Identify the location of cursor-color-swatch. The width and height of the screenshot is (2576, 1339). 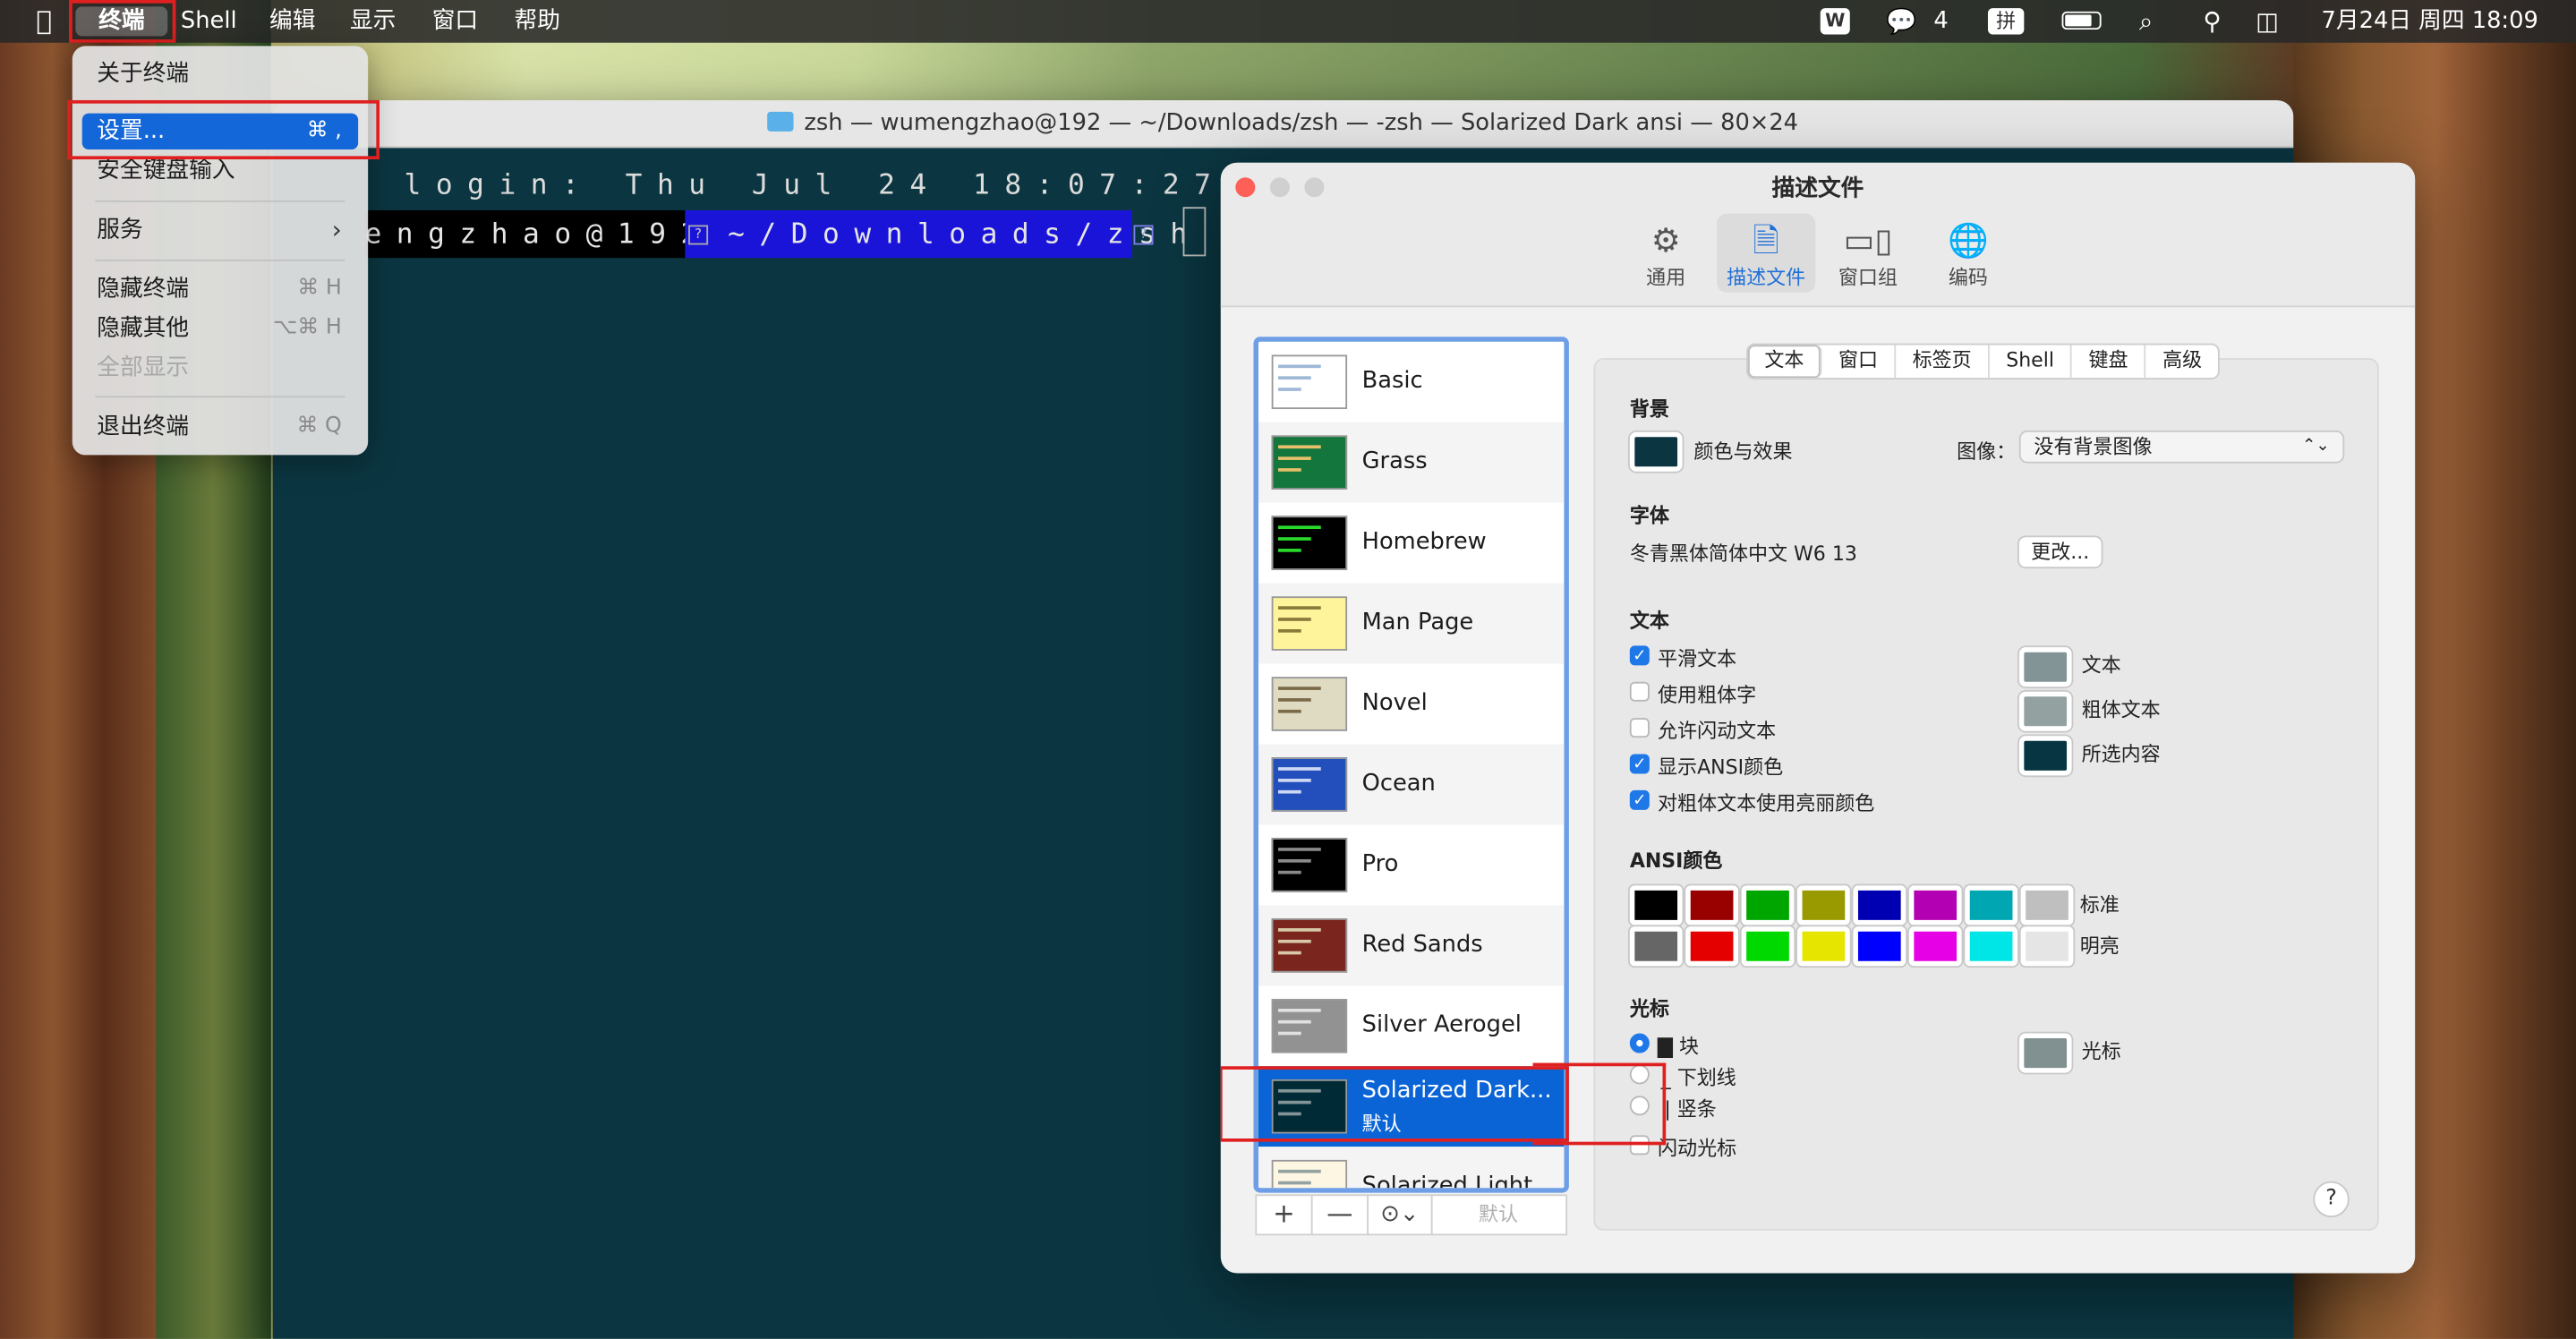
(2045, 1053).